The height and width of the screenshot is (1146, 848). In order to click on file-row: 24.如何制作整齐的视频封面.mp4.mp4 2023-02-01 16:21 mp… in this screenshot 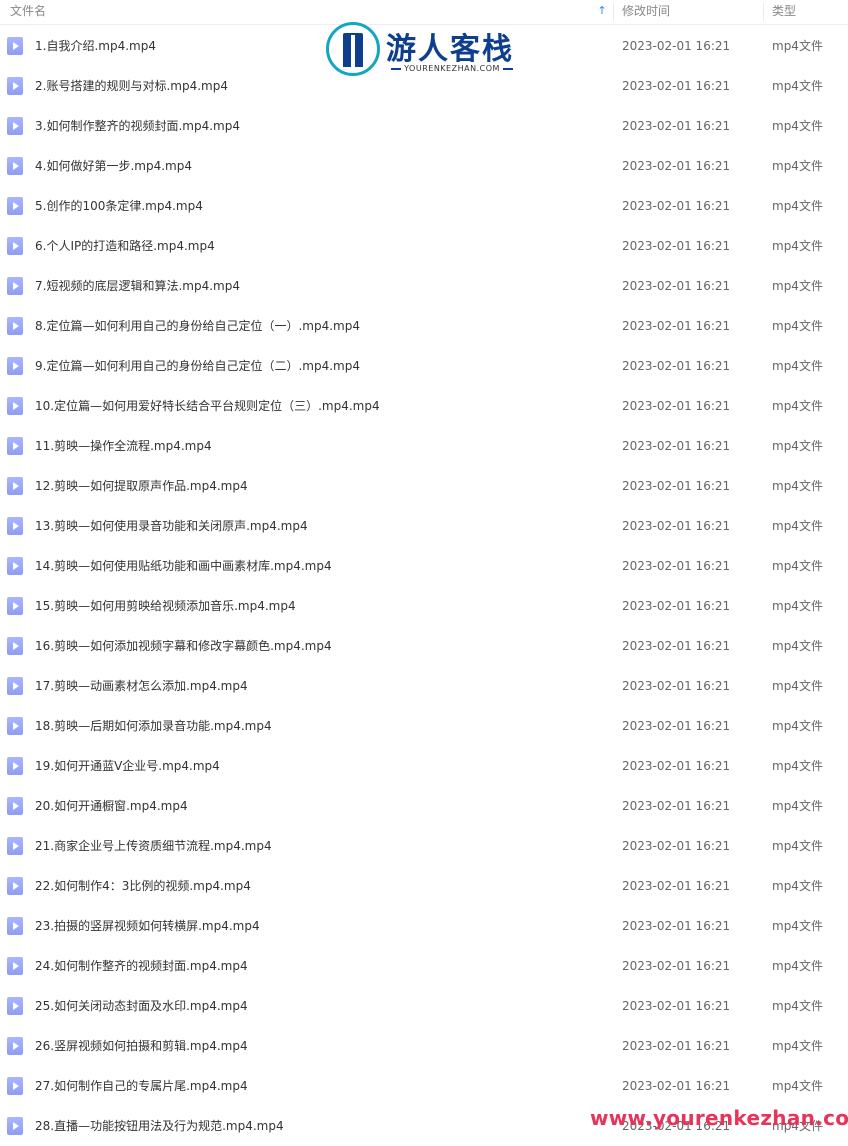, I will do `click(424, 966)`.